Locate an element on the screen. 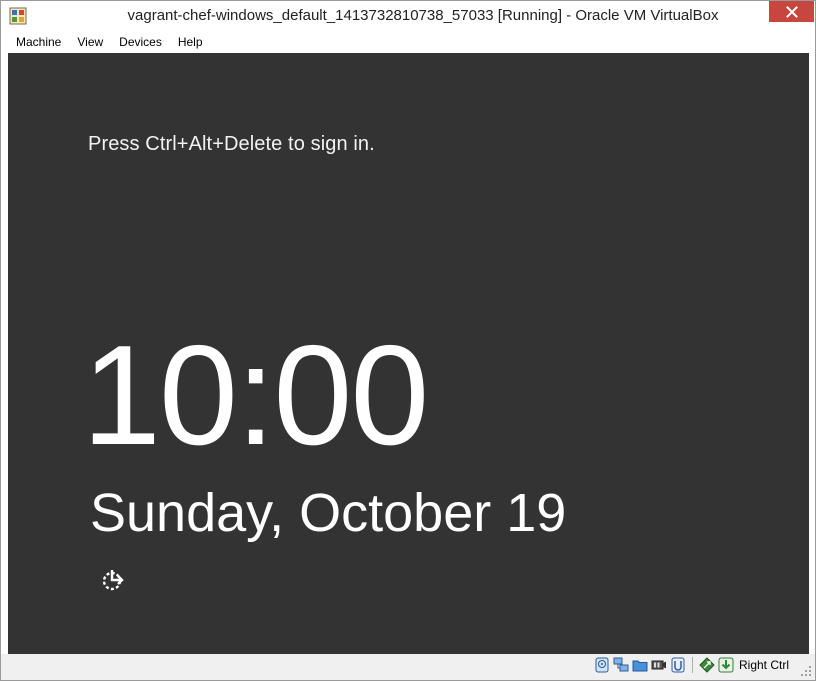 The height and width of the screenshot is (681, 816). menu-help: Help is located at coordinates (190, 42).